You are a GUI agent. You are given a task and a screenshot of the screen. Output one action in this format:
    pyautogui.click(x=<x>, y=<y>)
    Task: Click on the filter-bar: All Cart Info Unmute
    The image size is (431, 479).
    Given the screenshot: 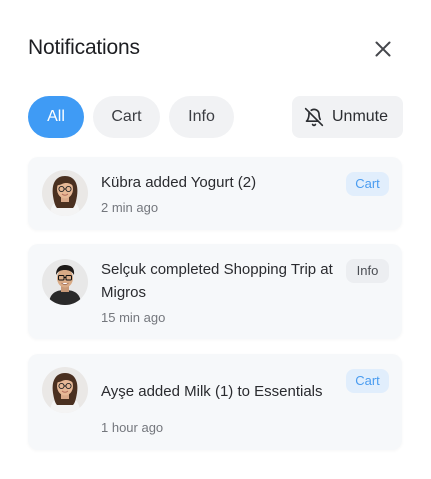 What is the action you would take?
    pyautogui.click(x=215, y=117)
    